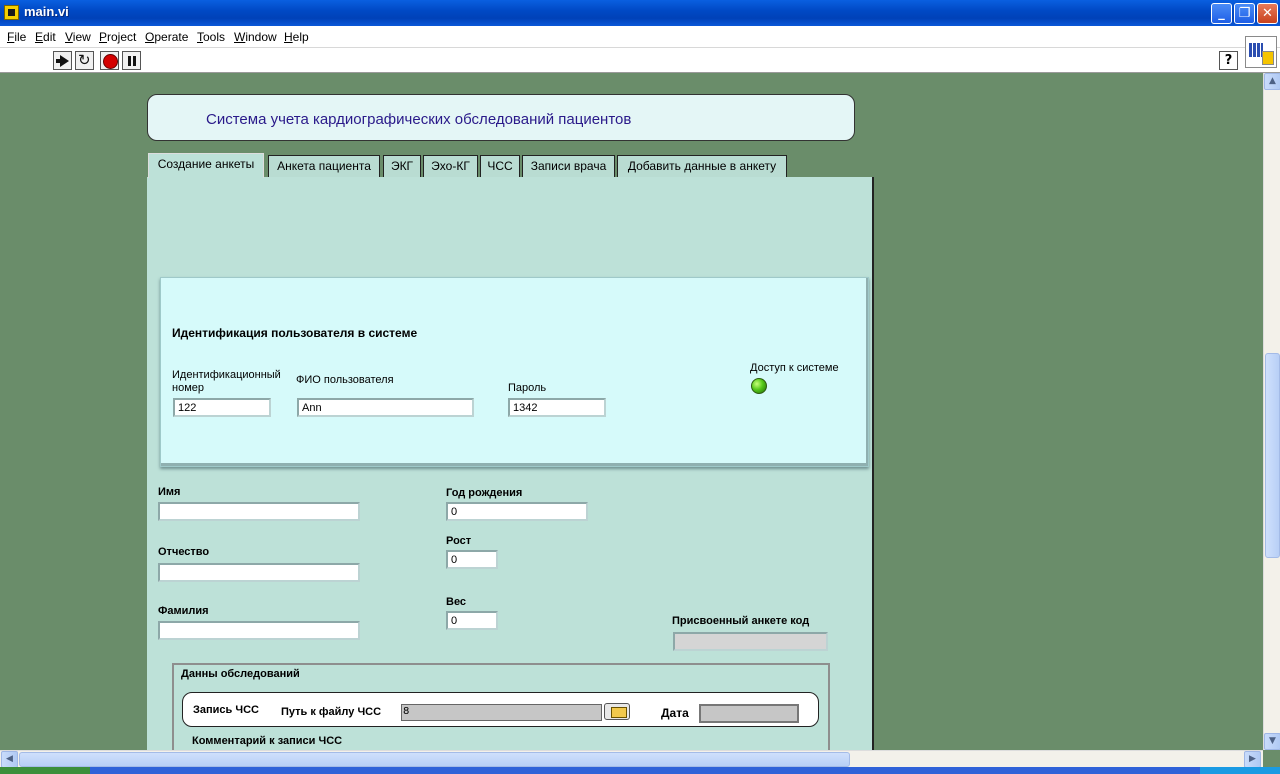 This screenshot has height=774, width=1280. Describe the element at coordinates (9, 759) in the screenshot. I see `scroll-left-icon: ◀` at that location.